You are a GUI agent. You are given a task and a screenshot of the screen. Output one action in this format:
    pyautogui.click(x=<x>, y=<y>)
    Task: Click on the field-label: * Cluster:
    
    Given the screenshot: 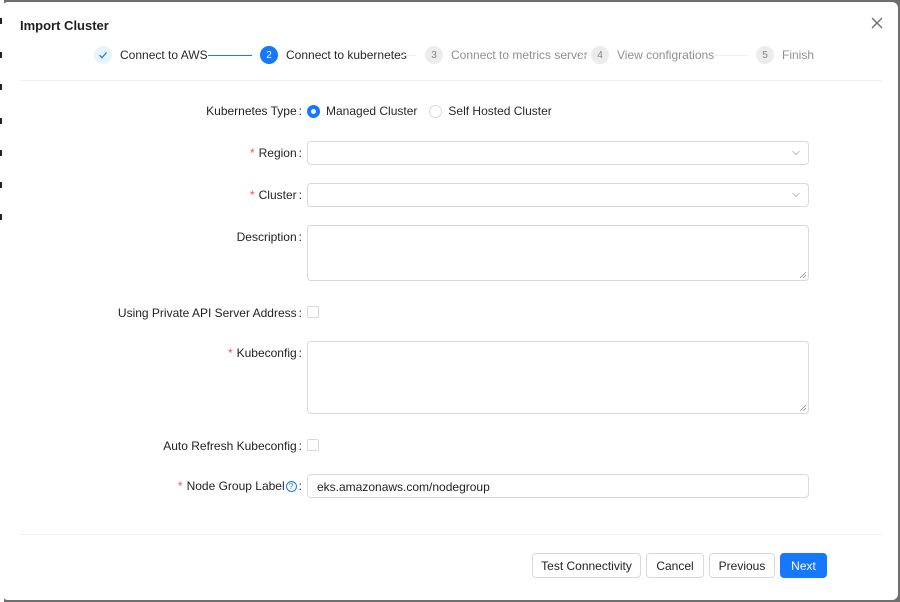 What is the action you would take?
    pyautogui.click(x=275, y=195)
    